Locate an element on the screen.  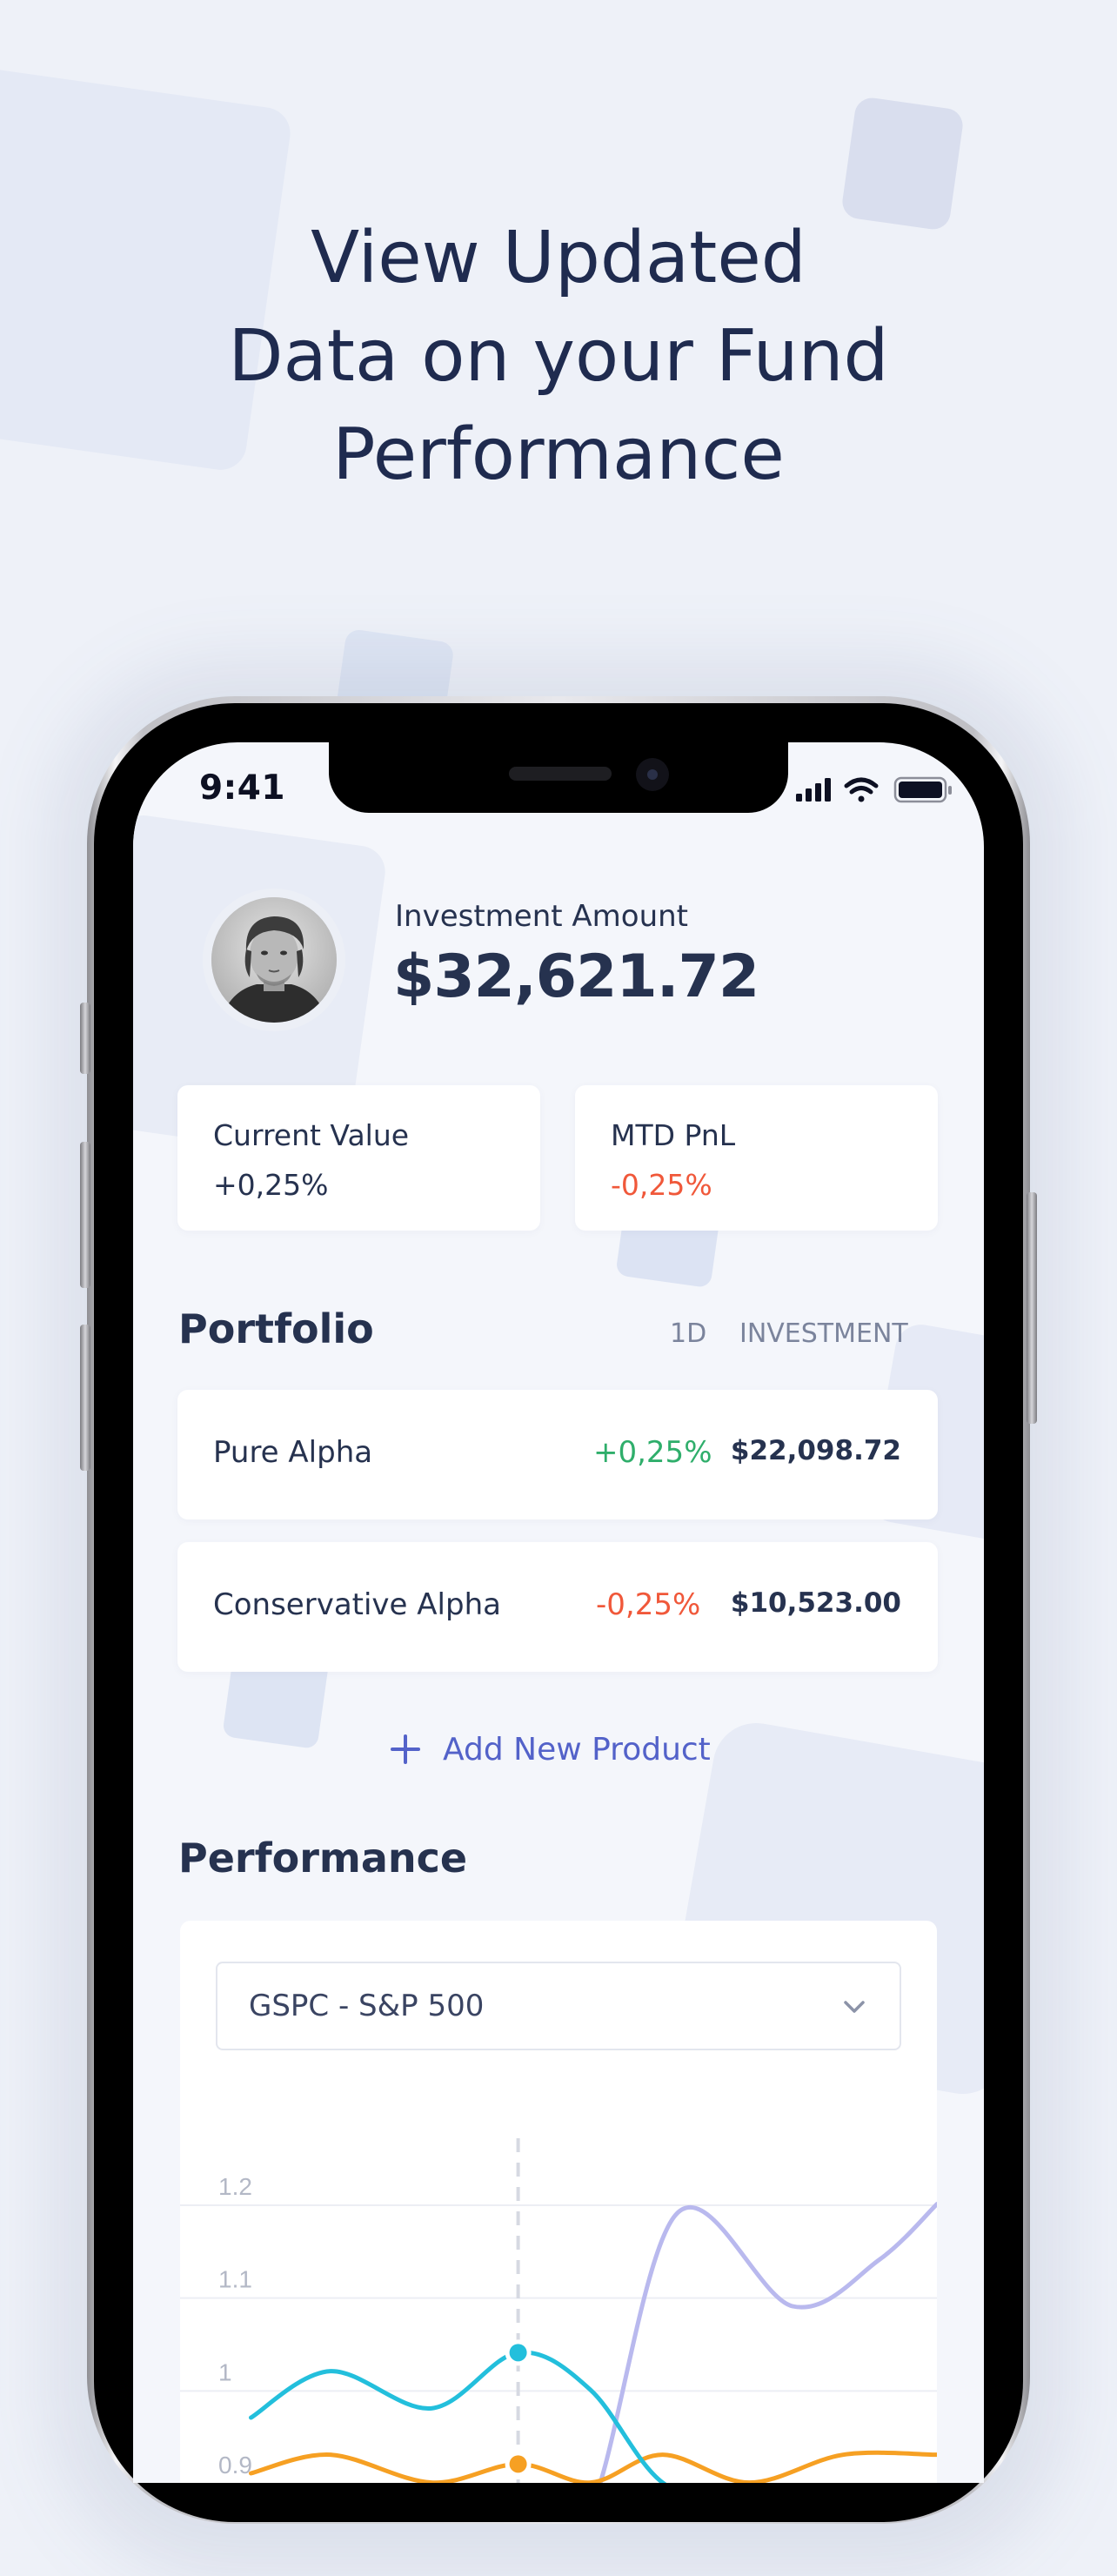
performance-title: Performance is located at coordinates (323, 1858).